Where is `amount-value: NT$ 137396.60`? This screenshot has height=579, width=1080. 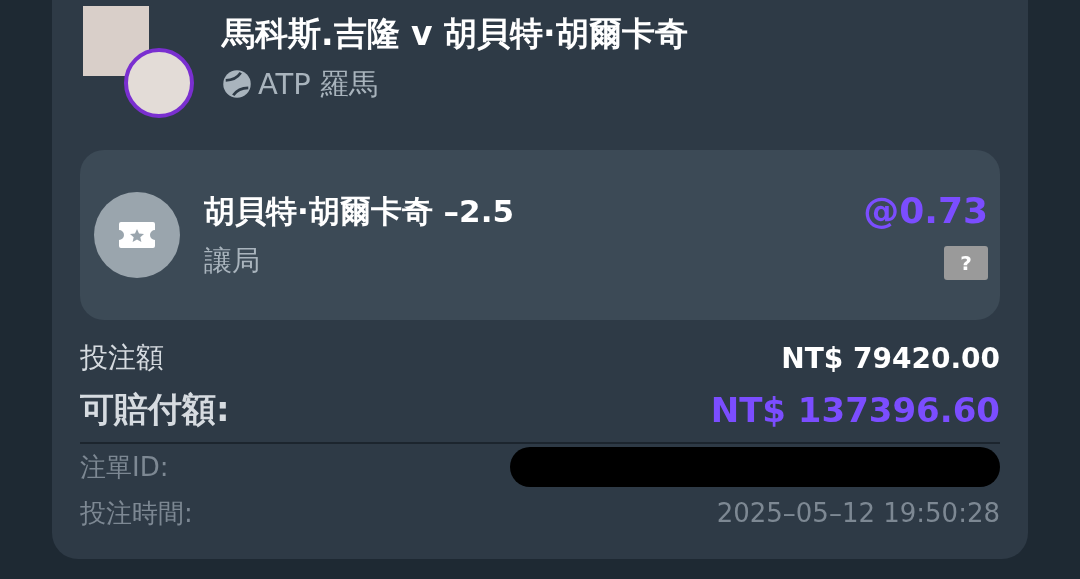 amount-value: NT$ 137396.60 is located at coordinates (855, 410).